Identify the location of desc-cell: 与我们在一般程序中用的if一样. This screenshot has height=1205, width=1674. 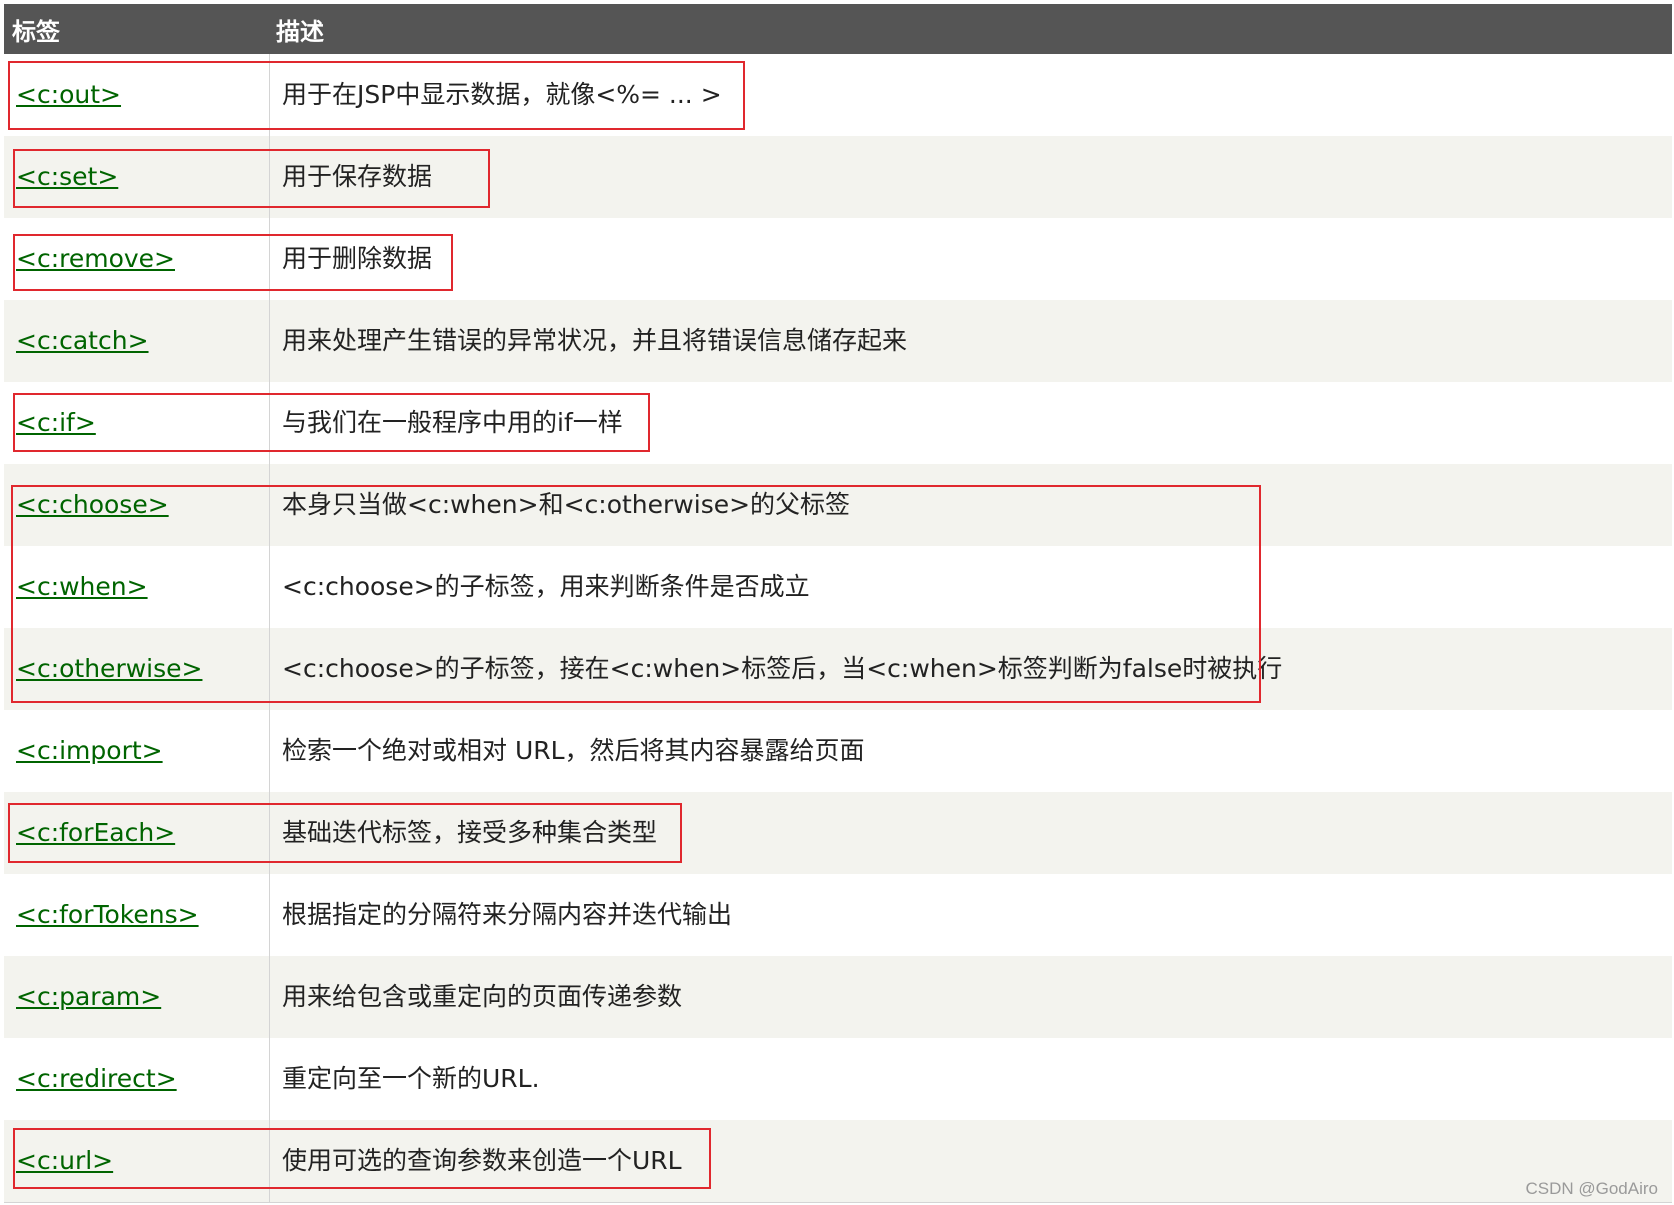
(971, 423).